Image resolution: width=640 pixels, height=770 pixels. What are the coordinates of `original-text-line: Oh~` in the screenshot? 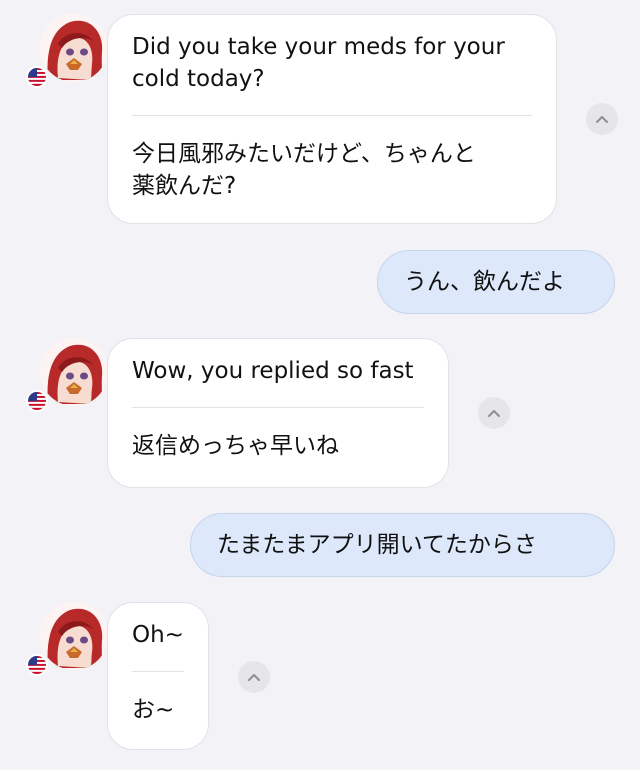 It's located at (158, 635).